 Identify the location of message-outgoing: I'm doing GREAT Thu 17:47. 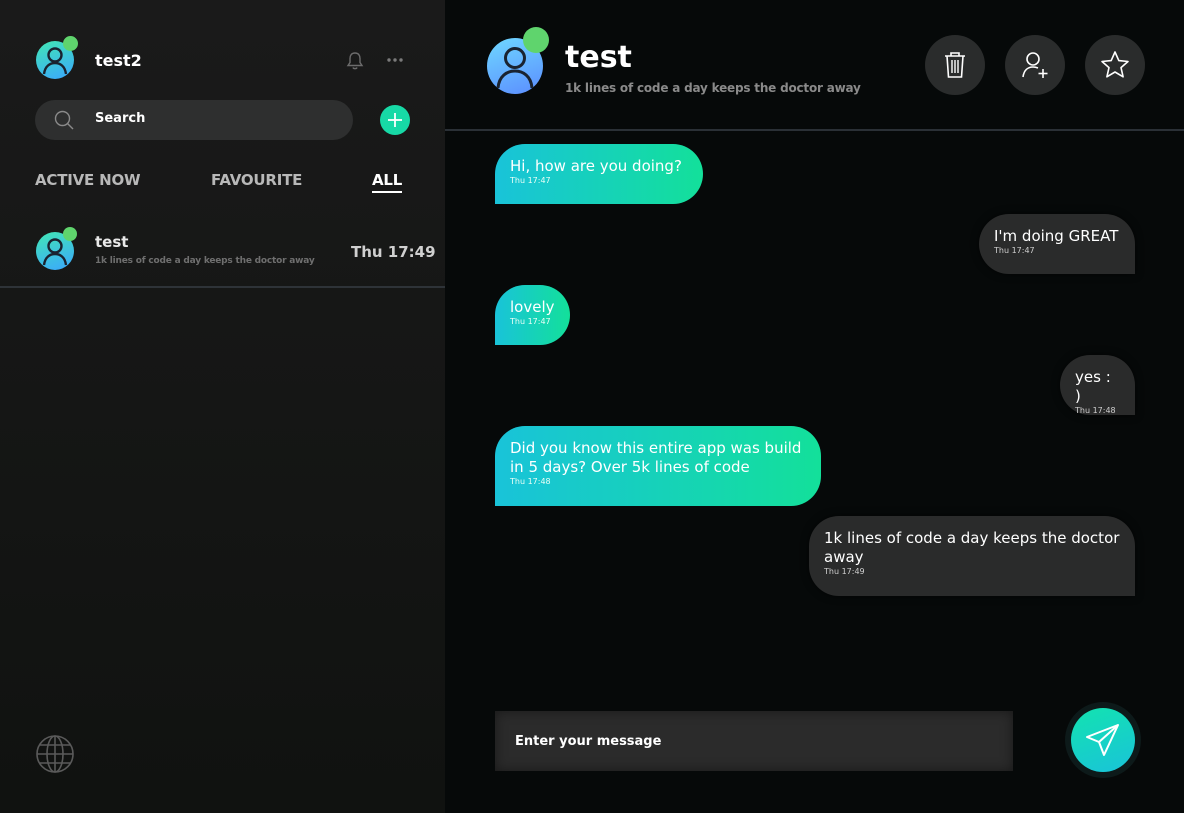
(1057, 244).